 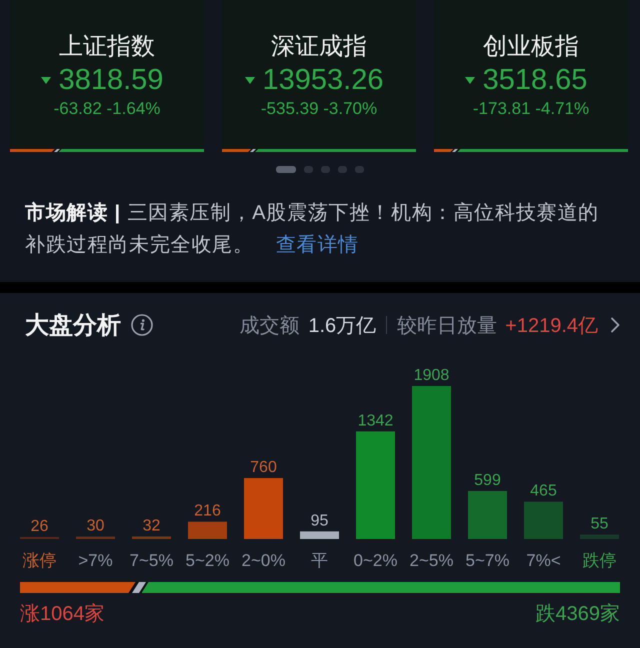 What do you see at coordinates (323, 80) in the screenshot?
I see `index-value: 13953.26` at bounding box center [323, 80].